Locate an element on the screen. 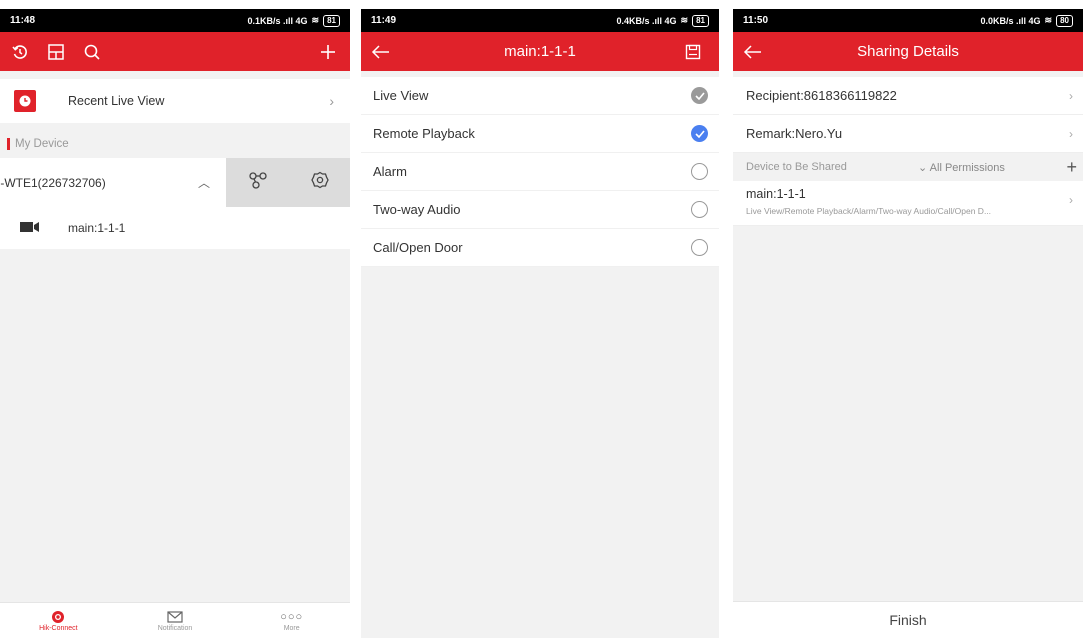  status-bar: 11:50 0.0KB/s .ıll 4G ≋ 80 is located at coordinates (908, 20).